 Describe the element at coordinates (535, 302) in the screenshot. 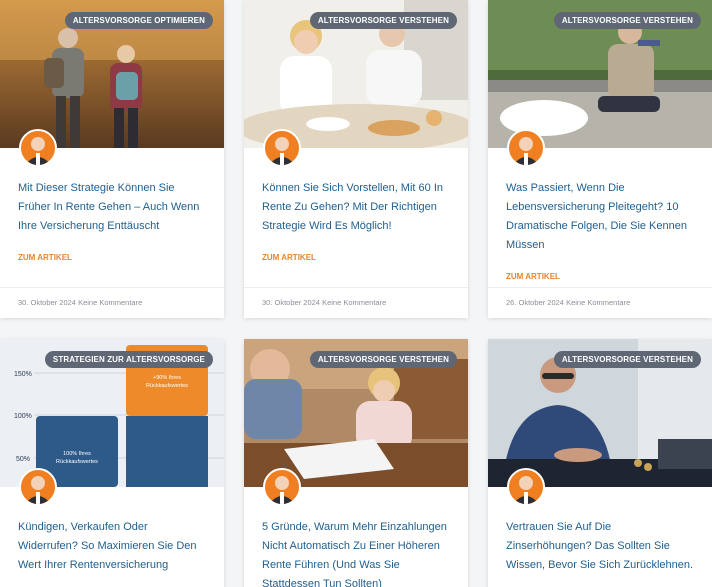

I see `post-date: 26. Oktober 2024` at that location.